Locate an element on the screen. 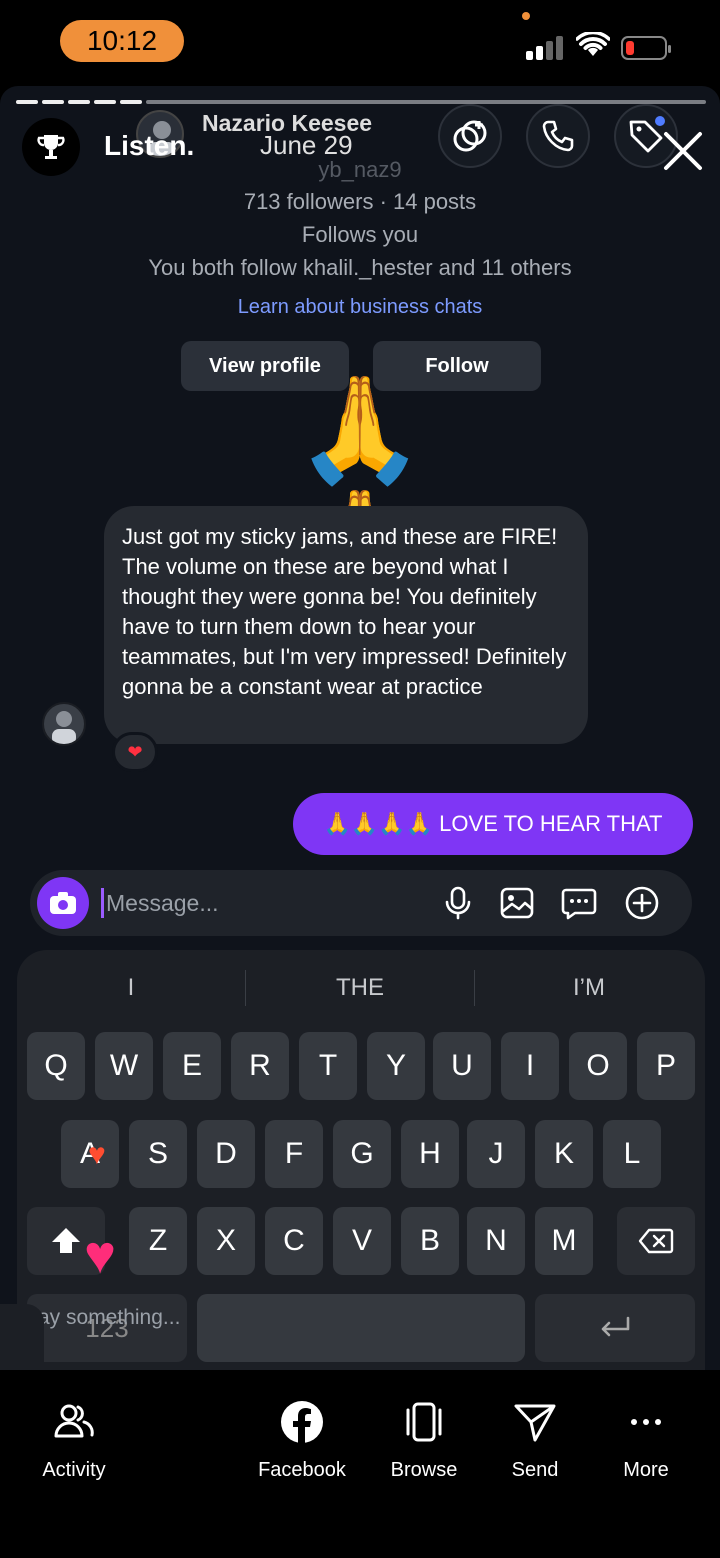 The width and height of the screenshot is (720, 1558). activity-people-icon is located at coordinates (74, 1421).